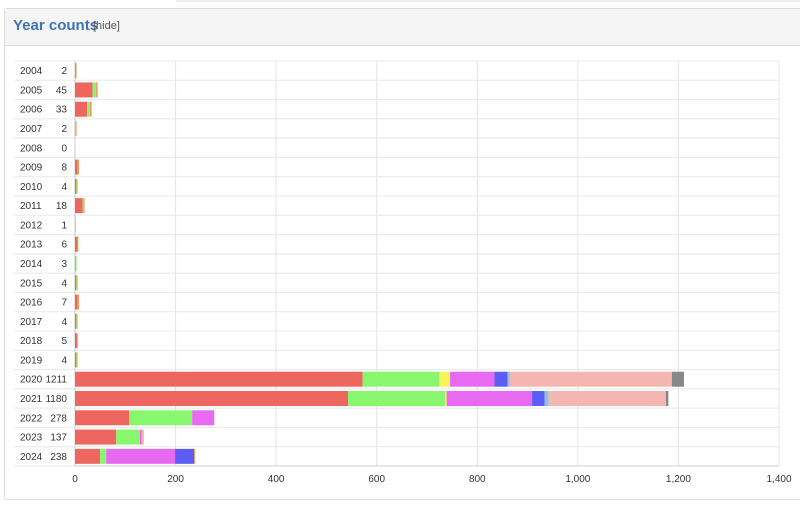  I want to click on count-label: 5, so click(64, 341).